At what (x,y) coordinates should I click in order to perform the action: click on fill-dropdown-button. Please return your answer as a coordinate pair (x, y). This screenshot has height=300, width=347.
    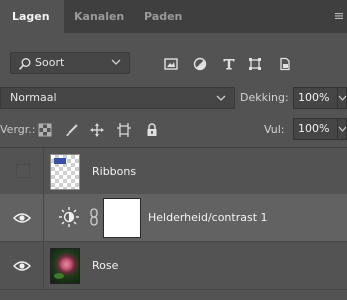
    Looking at the image, I should click on (342, 129).